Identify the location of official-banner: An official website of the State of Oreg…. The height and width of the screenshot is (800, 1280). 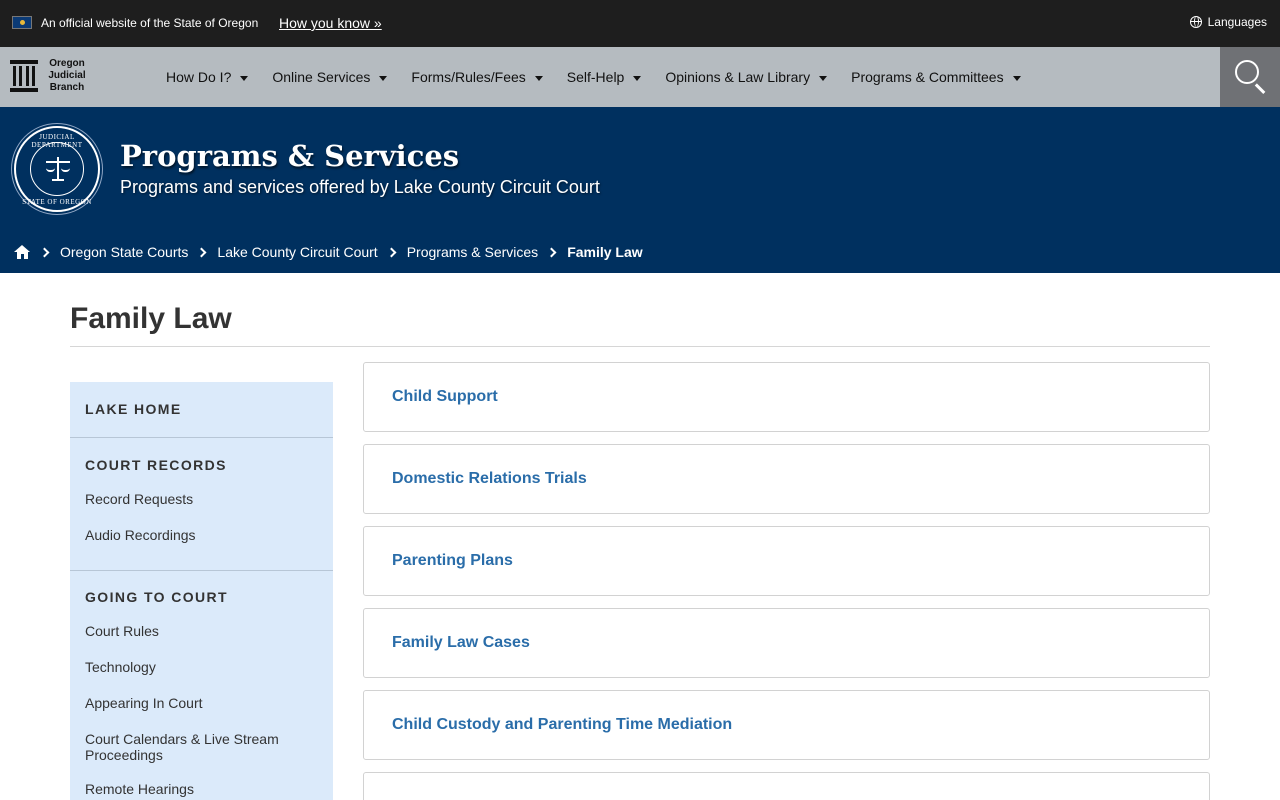
(640, 23).